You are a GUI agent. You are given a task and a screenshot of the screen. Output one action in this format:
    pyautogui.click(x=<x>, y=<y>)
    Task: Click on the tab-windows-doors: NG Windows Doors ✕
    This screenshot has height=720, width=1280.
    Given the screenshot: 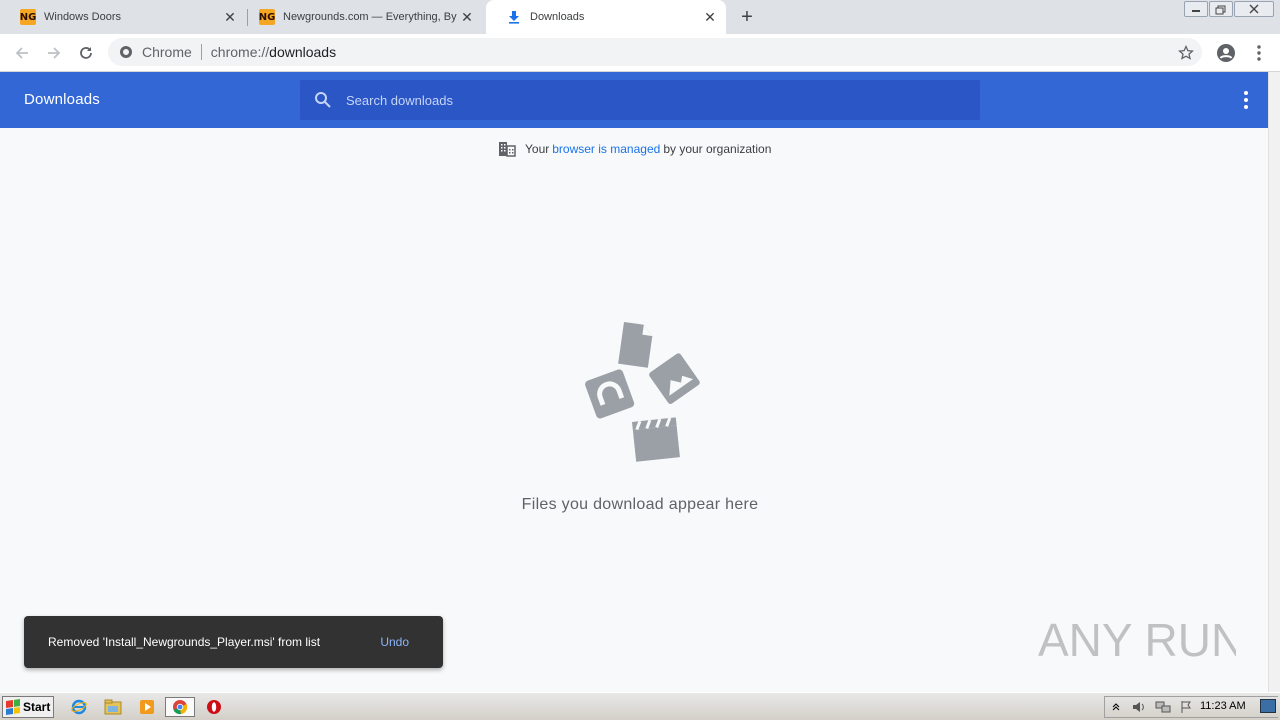 What is the action you would take?
    pyautogui.click(x=123, y=17)
    